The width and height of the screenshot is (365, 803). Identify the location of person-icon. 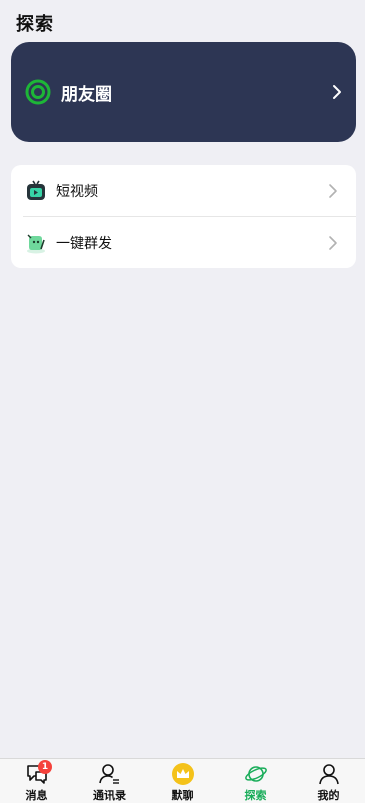
(328, 774).